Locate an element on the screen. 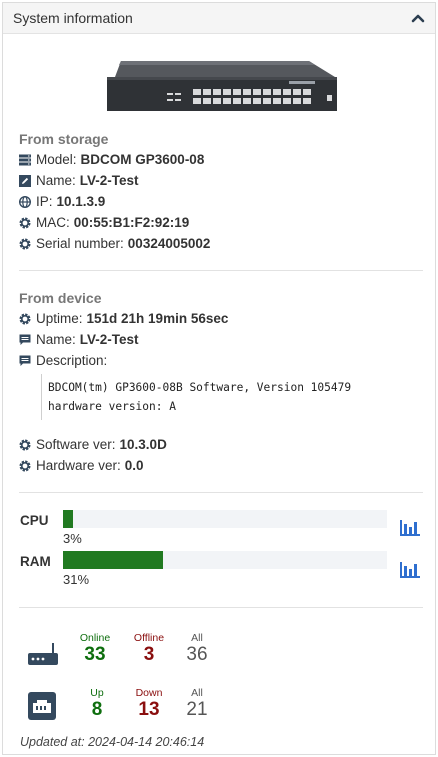  ram-label: RAM is located at coordinates (35, 561).